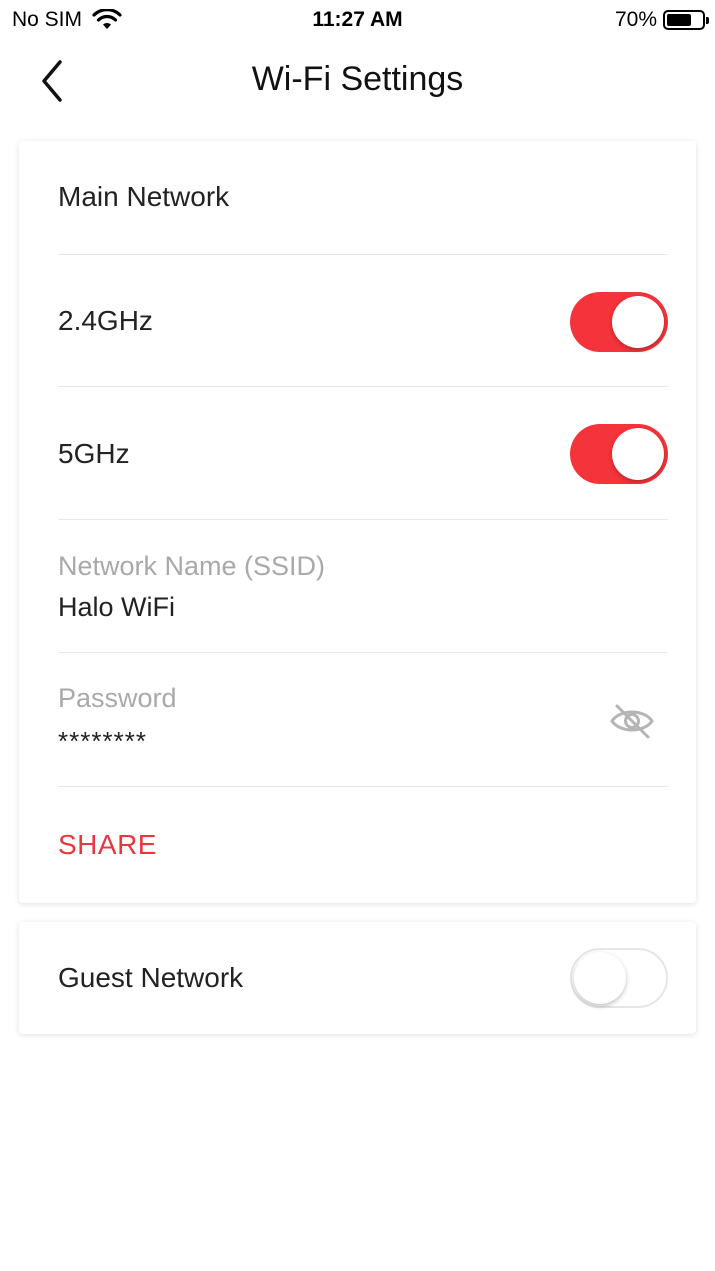 This screenshot has width=715, height=1271. What do you see at coordinates (661, 20) in the screenshot?
I see `status-bar-right: 70%` at bounding box center [661, 20].